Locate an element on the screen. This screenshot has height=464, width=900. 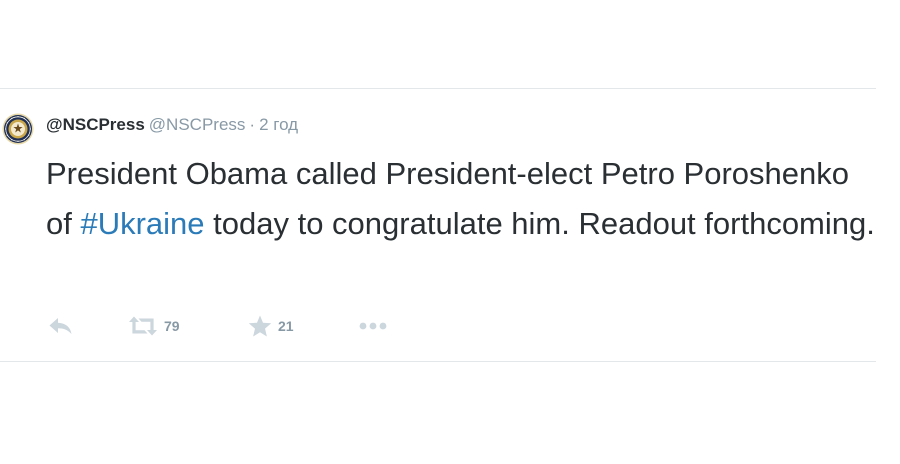
tweet-header: @NSCPress @NSCPress · 2 год is located at coordinates (172, 125).